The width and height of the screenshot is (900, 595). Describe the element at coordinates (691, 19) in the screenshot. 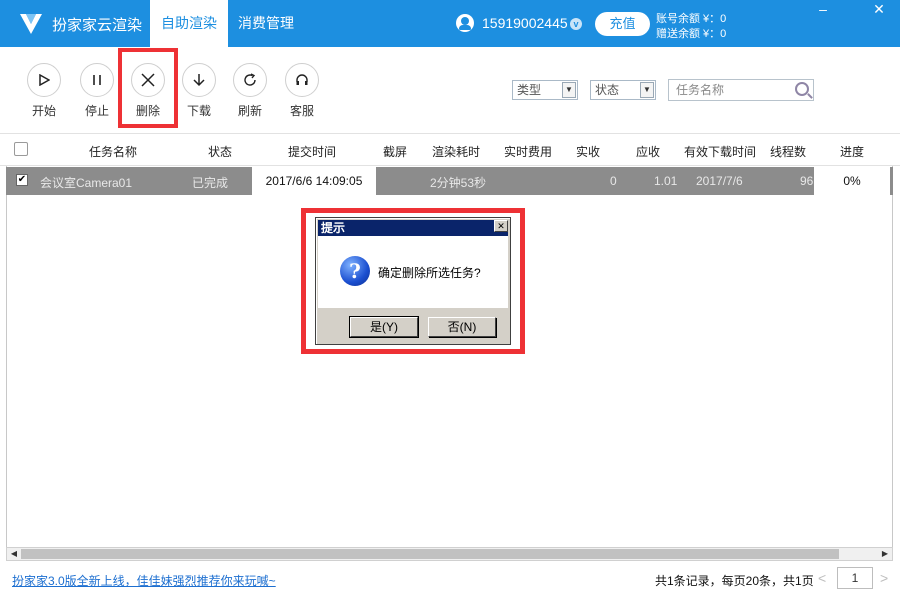

I see `account-balance: 账号余额 ¥：0` at that location.